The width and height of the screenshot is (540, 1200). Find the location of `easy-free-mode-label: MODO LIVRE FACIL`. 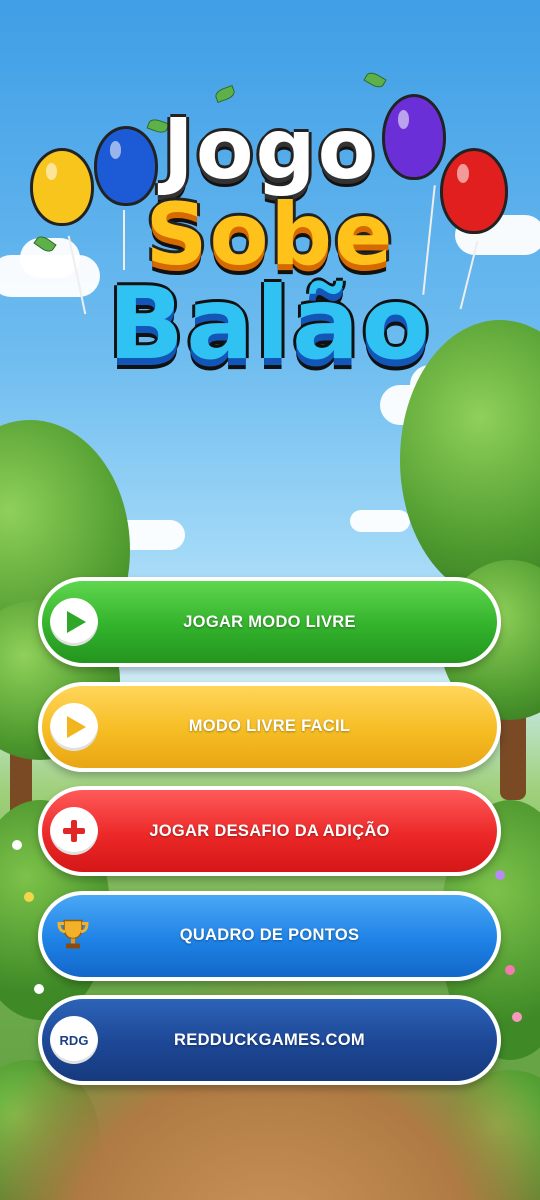

easy-free-mode-label: MODO LIVRE FACIL is located at coordinates (269, 726).